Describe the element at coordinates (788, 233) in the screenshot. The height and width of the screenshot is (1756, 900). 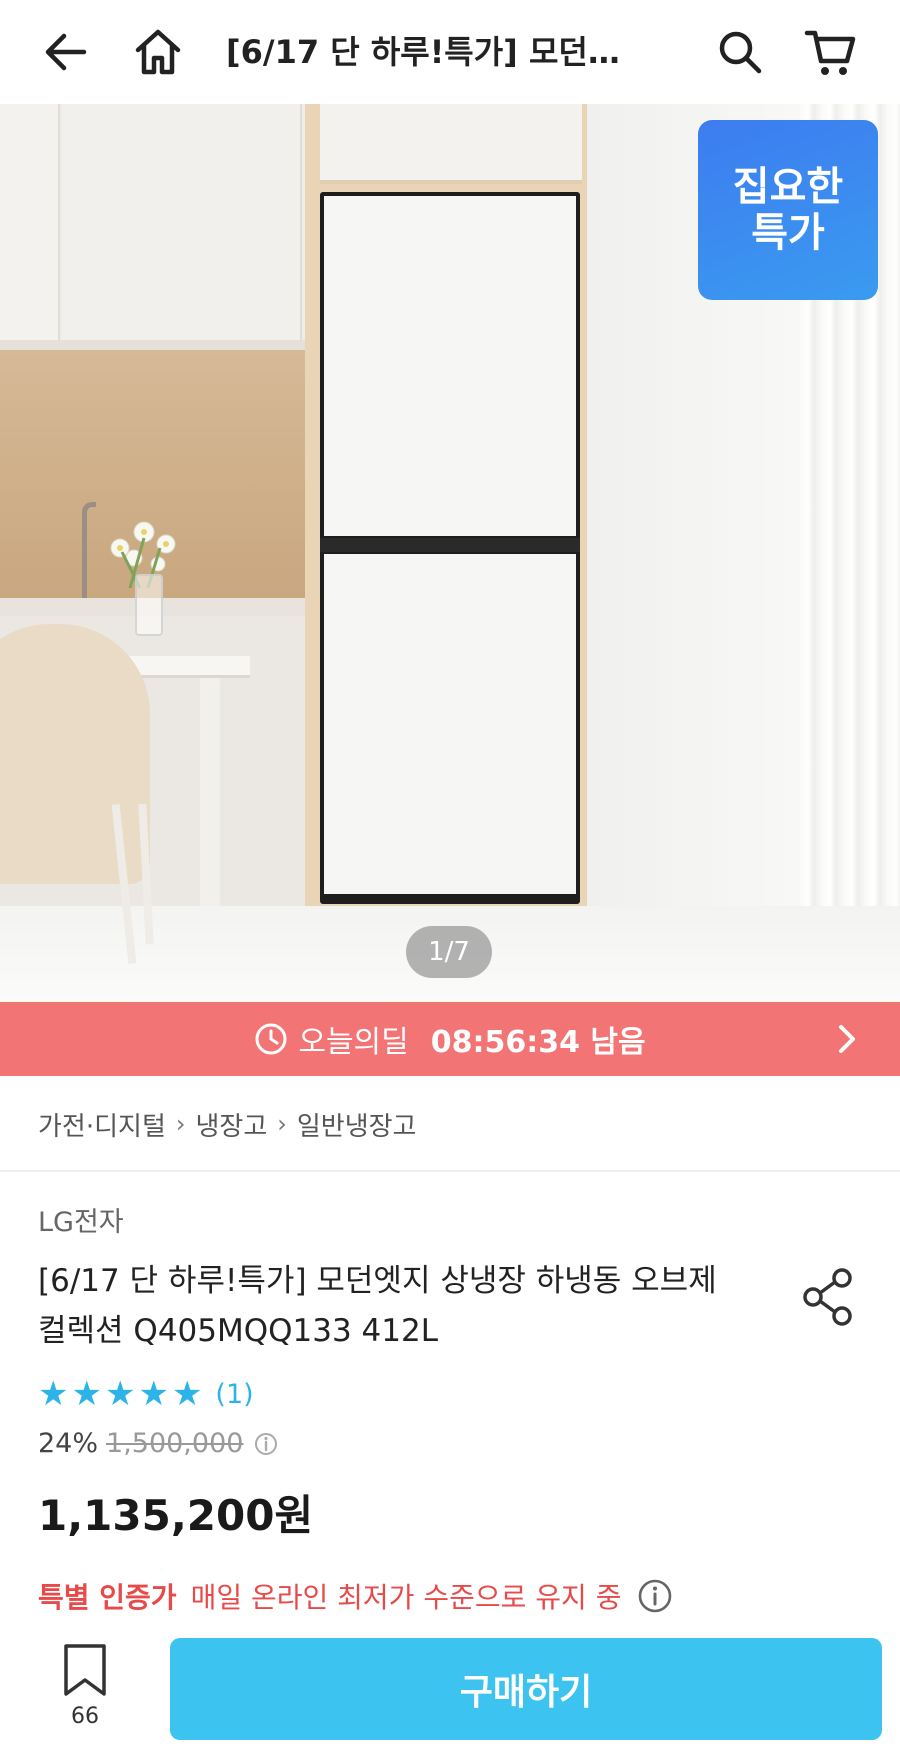
I see `badge-line-2: 특가` at that location.